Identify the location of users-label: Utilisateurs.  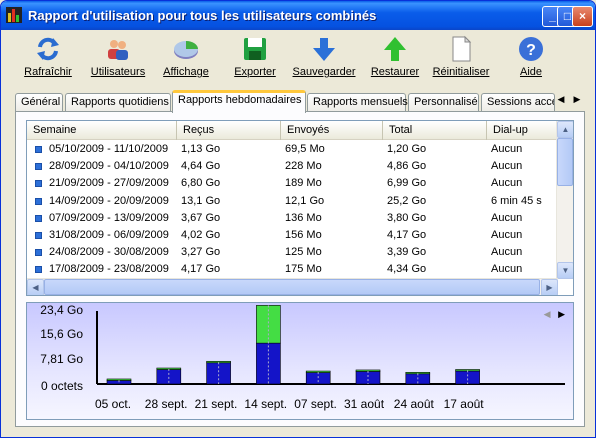
(118, 72).